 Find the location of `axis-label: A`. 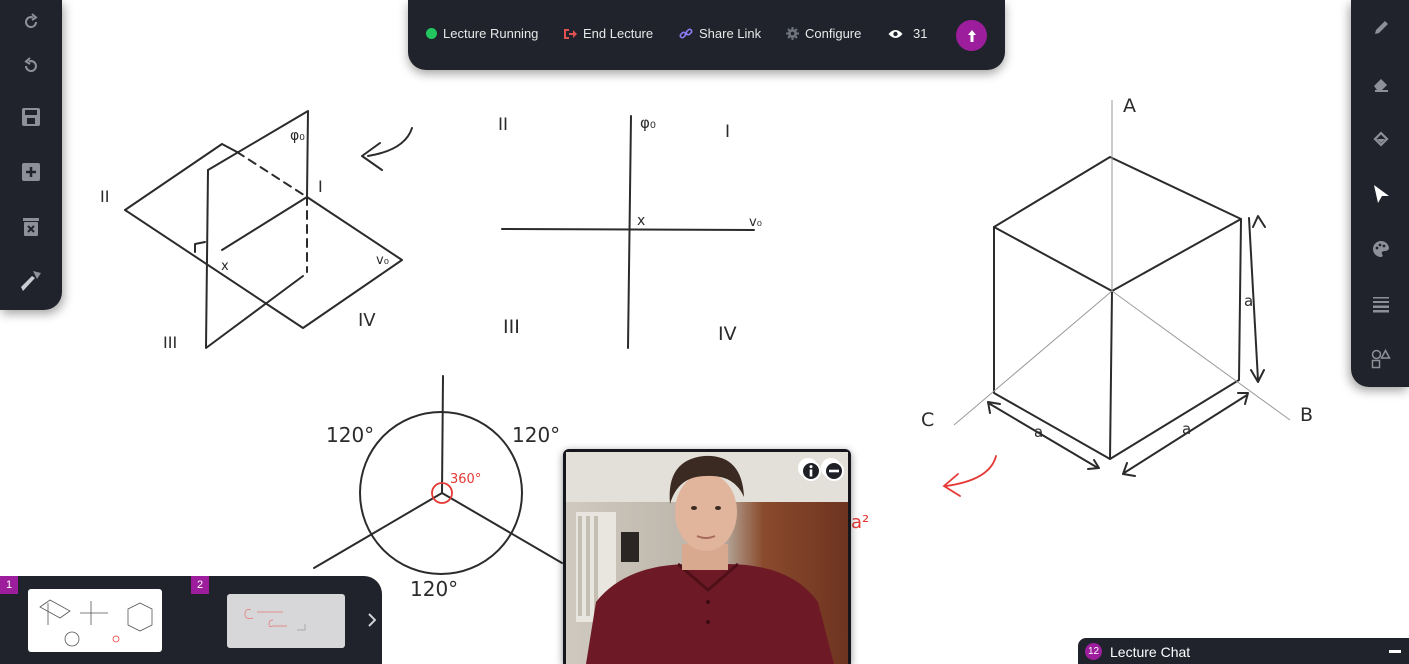

axis-label: A is located at coordinates (1129, 106).